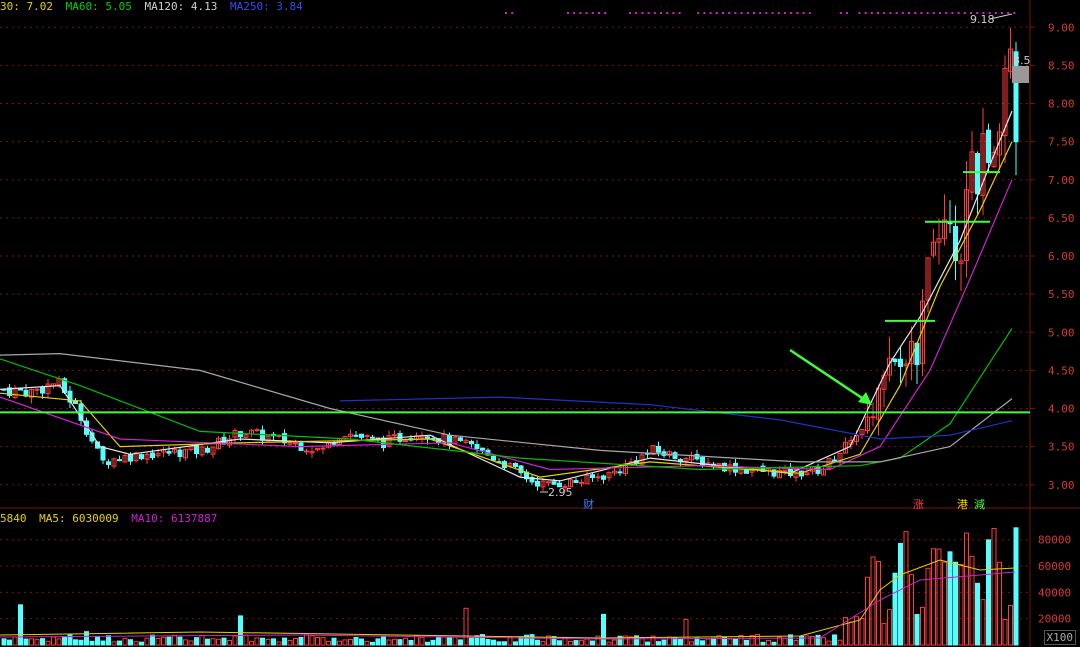  What do you see at coordinates (1061, 218) in the screenshot?
I see `price-tick-label: 6.50` at bounding box center [1061, 218].